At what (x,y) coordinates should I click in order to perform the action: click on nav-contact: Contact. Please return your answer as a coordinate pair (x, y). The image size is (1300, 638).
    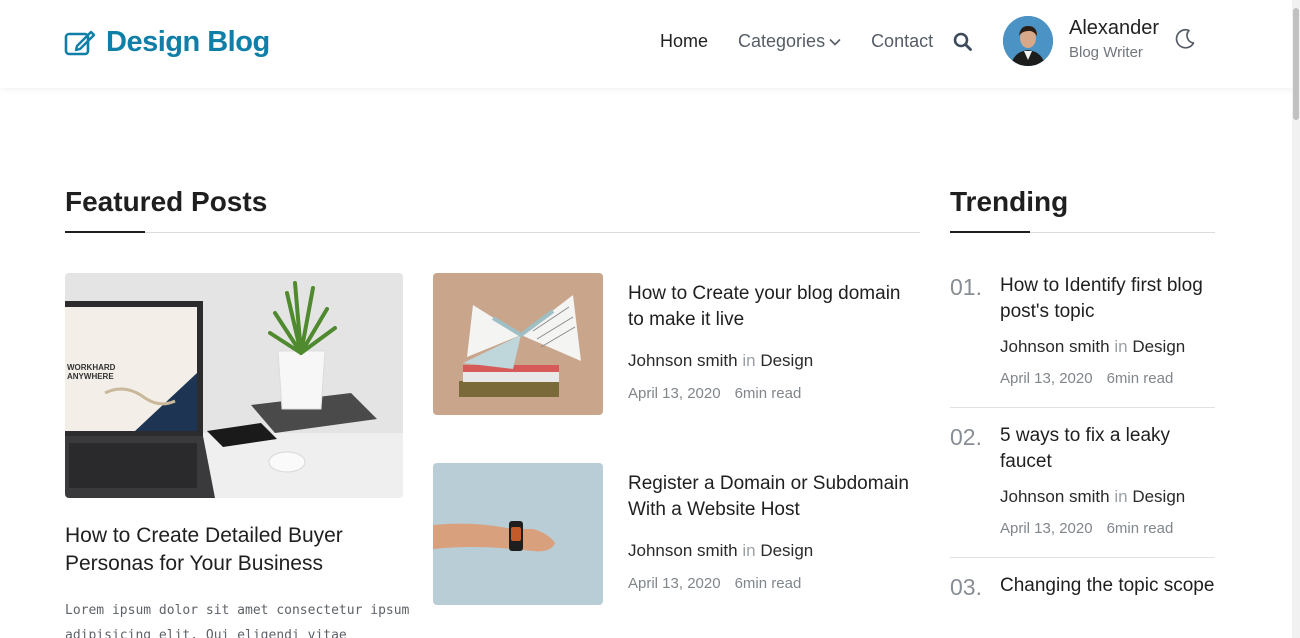
    Looking at the image, I should click on (902, 41).